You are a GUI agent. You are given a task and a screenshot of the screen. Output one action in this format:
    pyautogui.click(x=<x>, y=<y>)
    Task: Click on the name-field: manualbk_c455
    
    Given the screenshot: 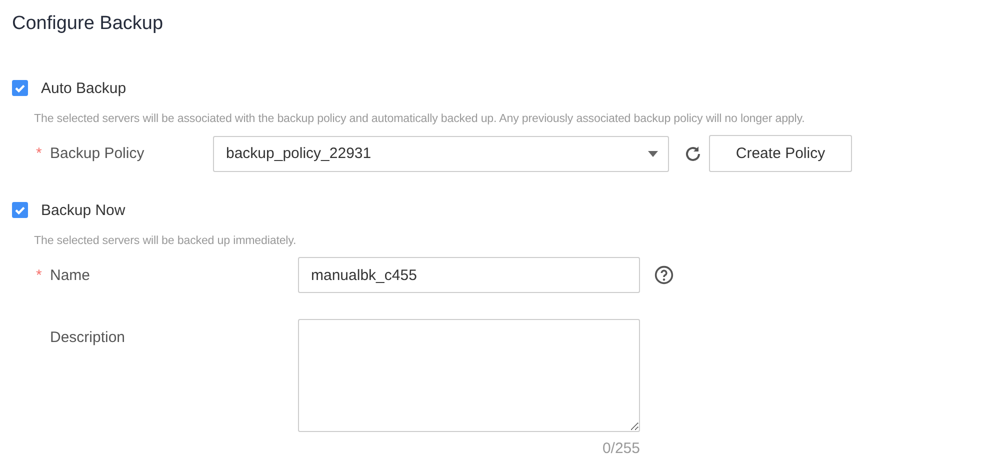 What is the action you would take?
    pyautogui.click(x=469, y=275)
    